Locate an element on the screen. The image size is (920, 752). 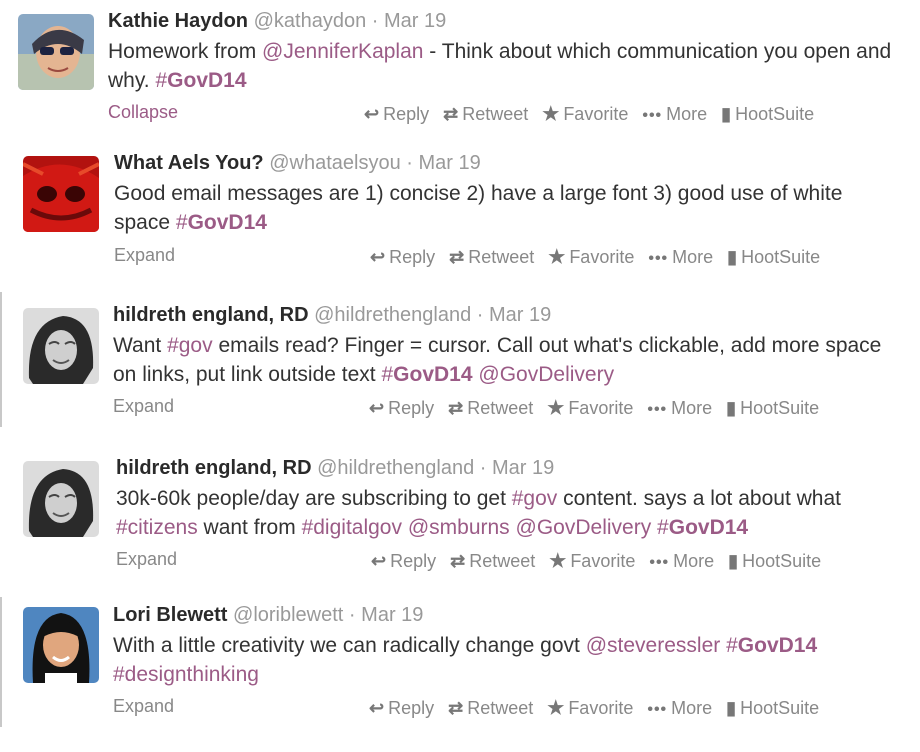
user-handle: @kathaydon is located at coordinates (310, 21).